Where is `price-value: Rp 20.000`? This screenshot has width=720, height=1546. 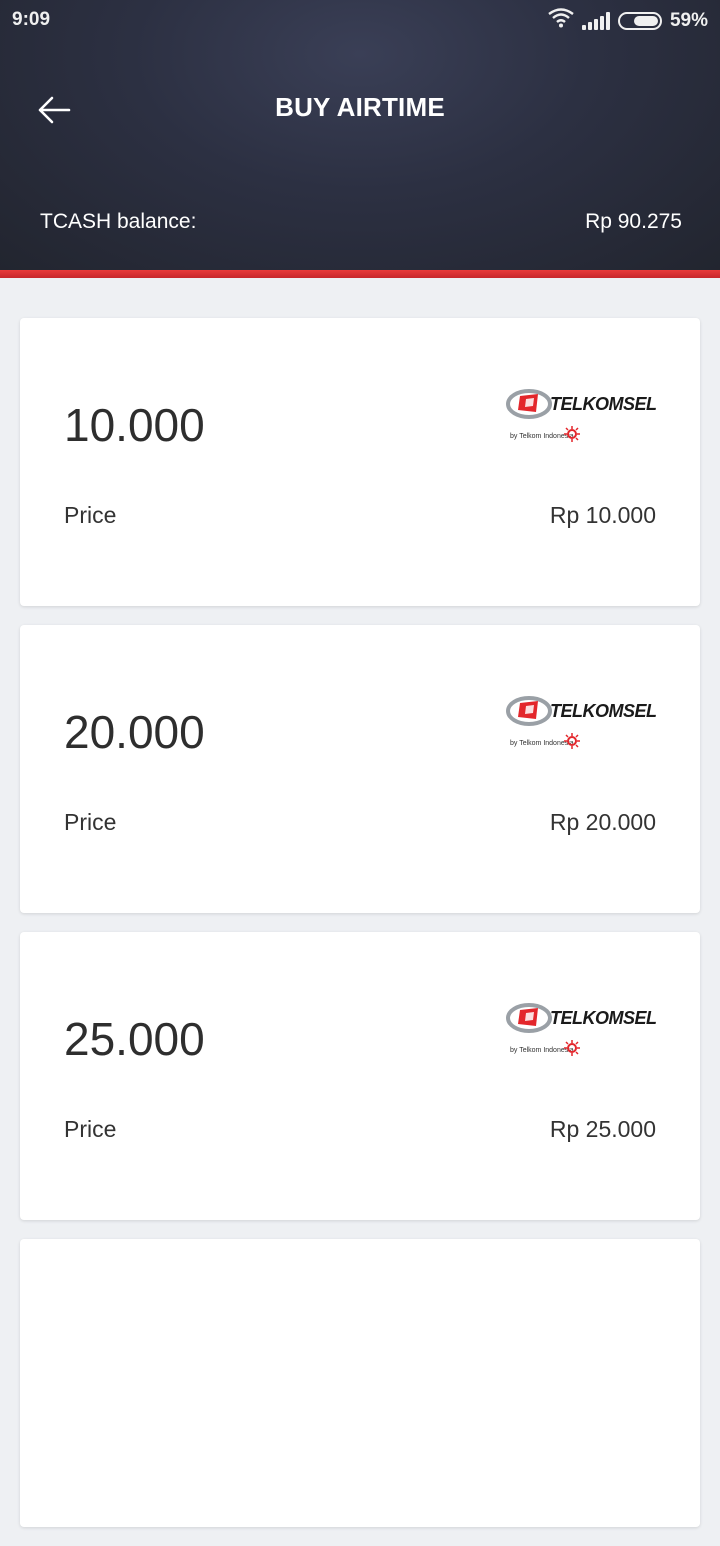
price-value: Rp 20.000 is located at coordinates (602, 822).